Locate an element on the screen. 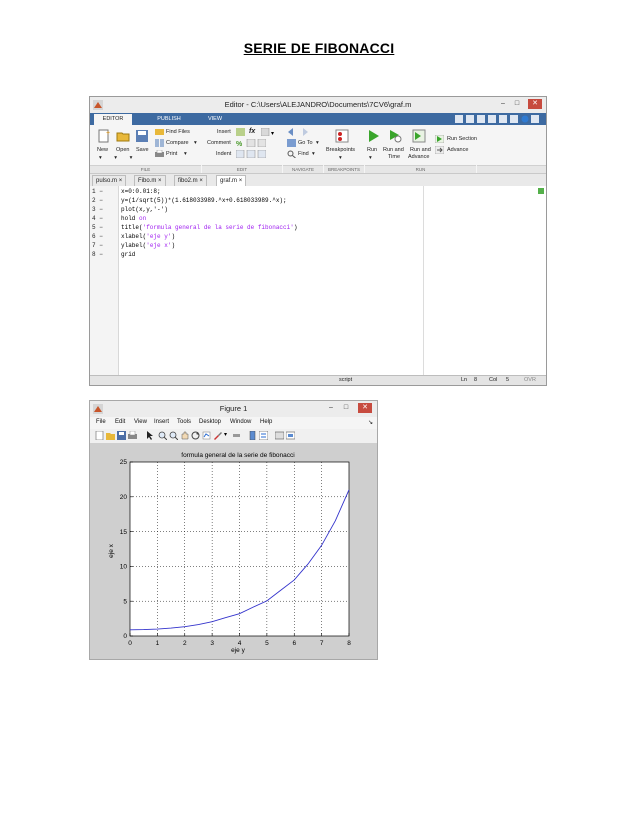 This screenshot has height=826, width=638. group-label-breakpoints: BREAKPOINTS is located at coordinates (344, 169).